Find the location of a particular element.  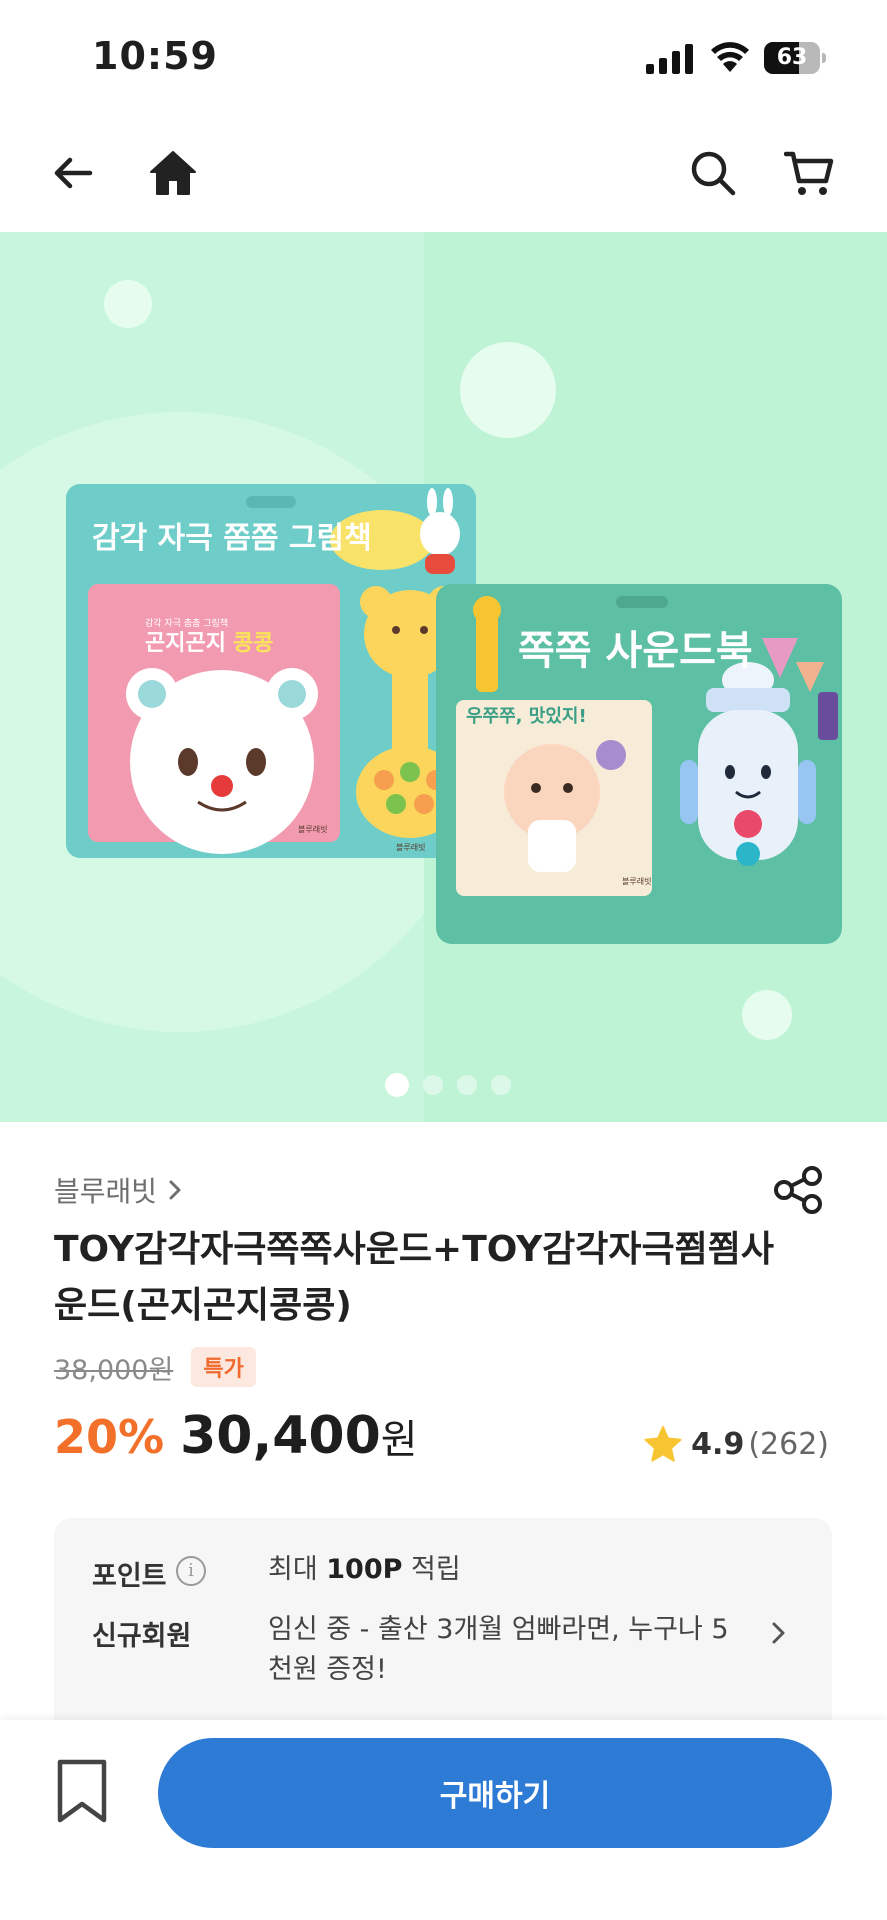

price-unit: 원 is located at coordinates (399, 1440).